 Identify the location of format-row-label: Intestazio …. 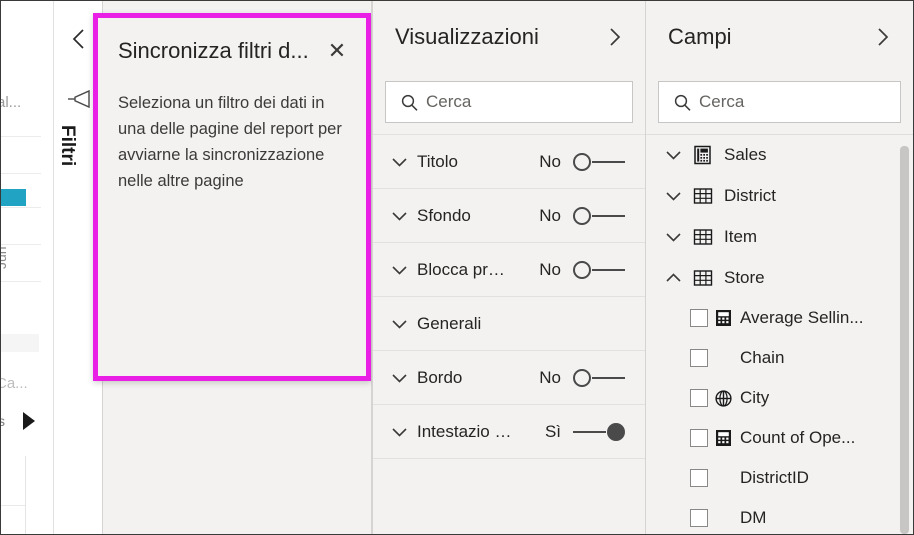
(464, 431).